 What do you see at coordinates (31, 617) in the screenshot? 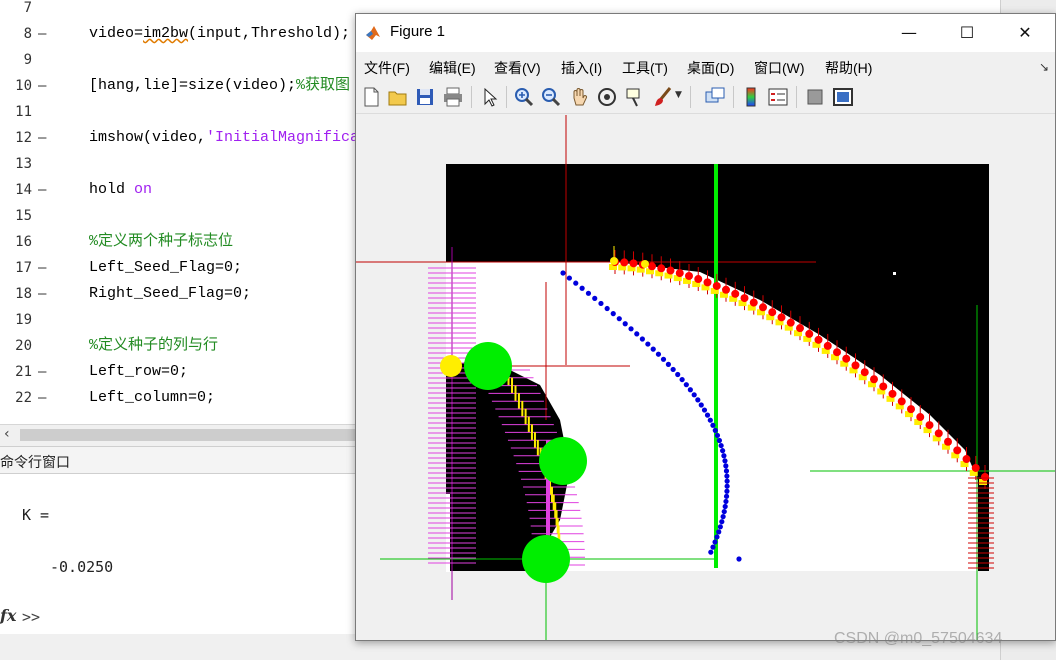
I see `command-prompt: >>` at bounding box center [31, 617].